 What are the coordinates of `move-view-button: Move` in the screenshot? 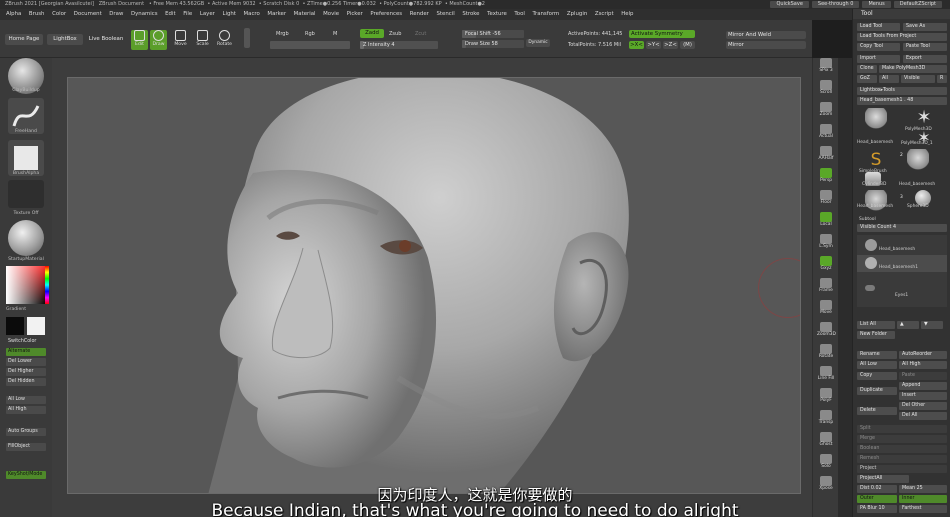 It's located at (826, 309).